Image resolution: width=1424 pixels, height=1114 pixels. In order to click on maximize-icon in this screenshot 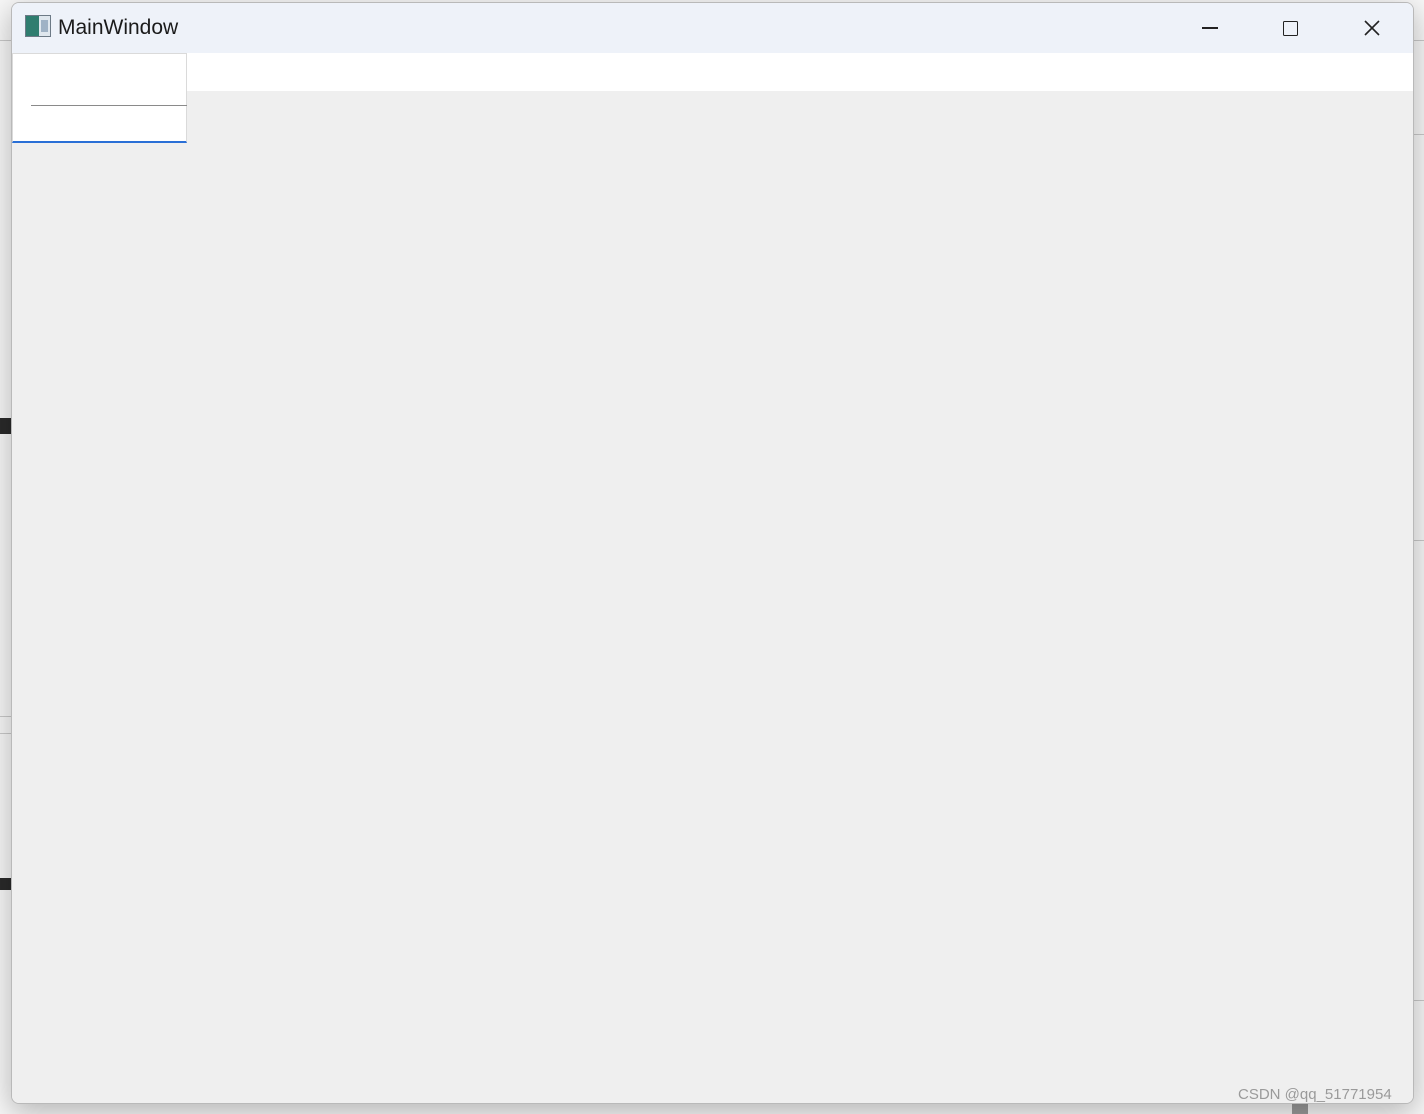, I will do `click(1290, 28)`.